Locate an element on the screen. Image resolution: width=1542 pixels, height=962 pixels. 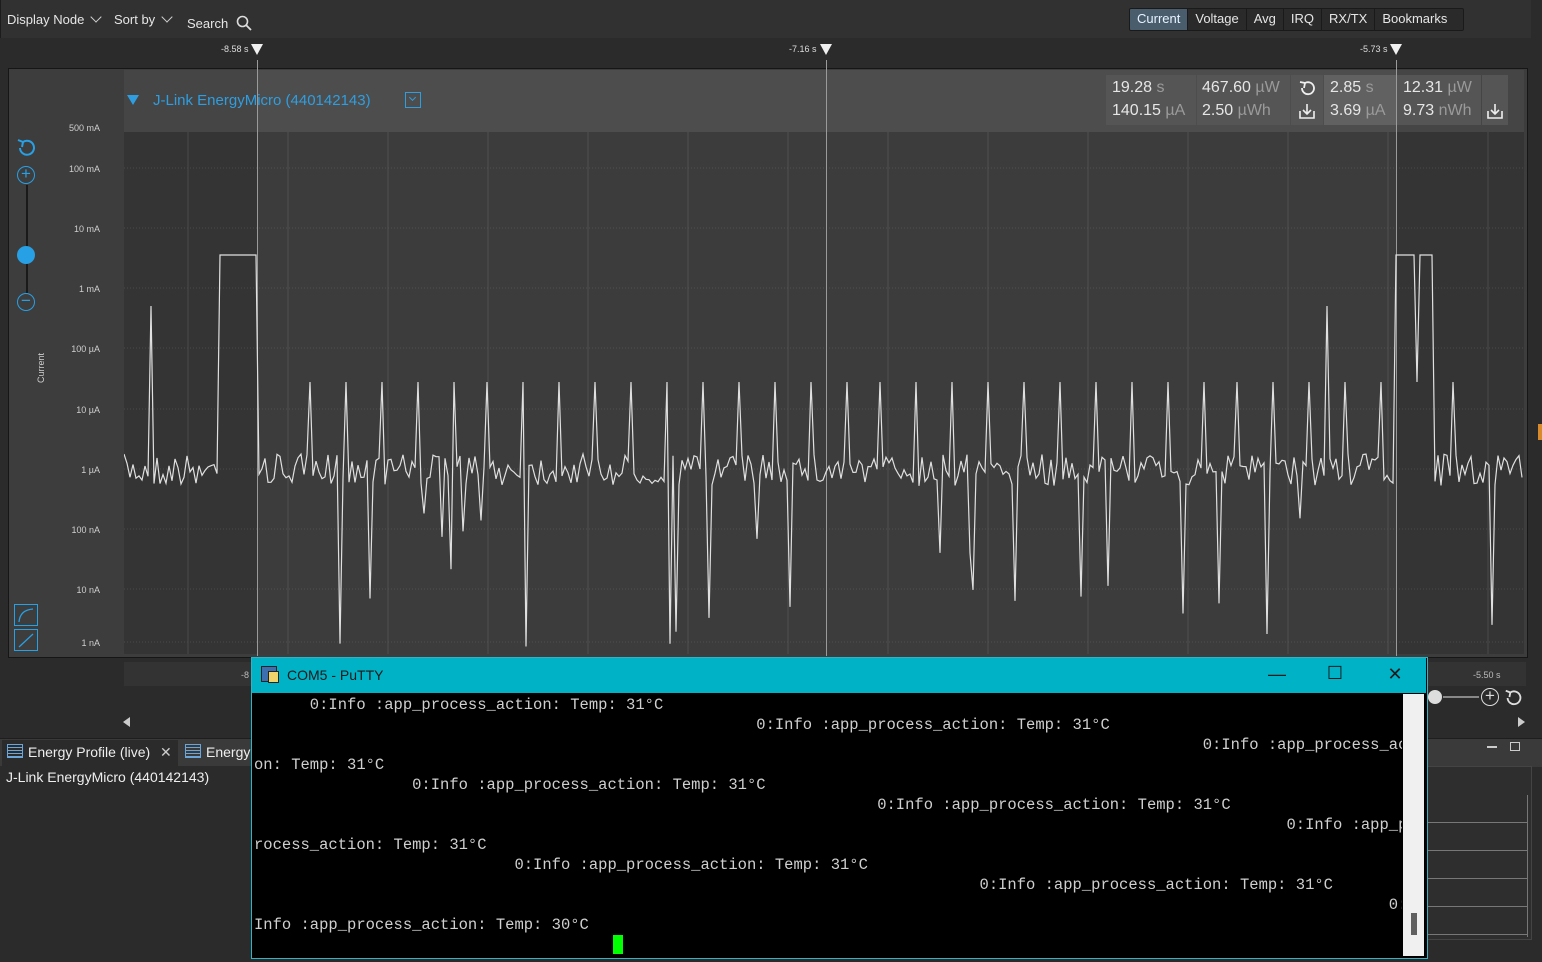
terminal-scroll-thumb is located at coordinates (1414, 924).